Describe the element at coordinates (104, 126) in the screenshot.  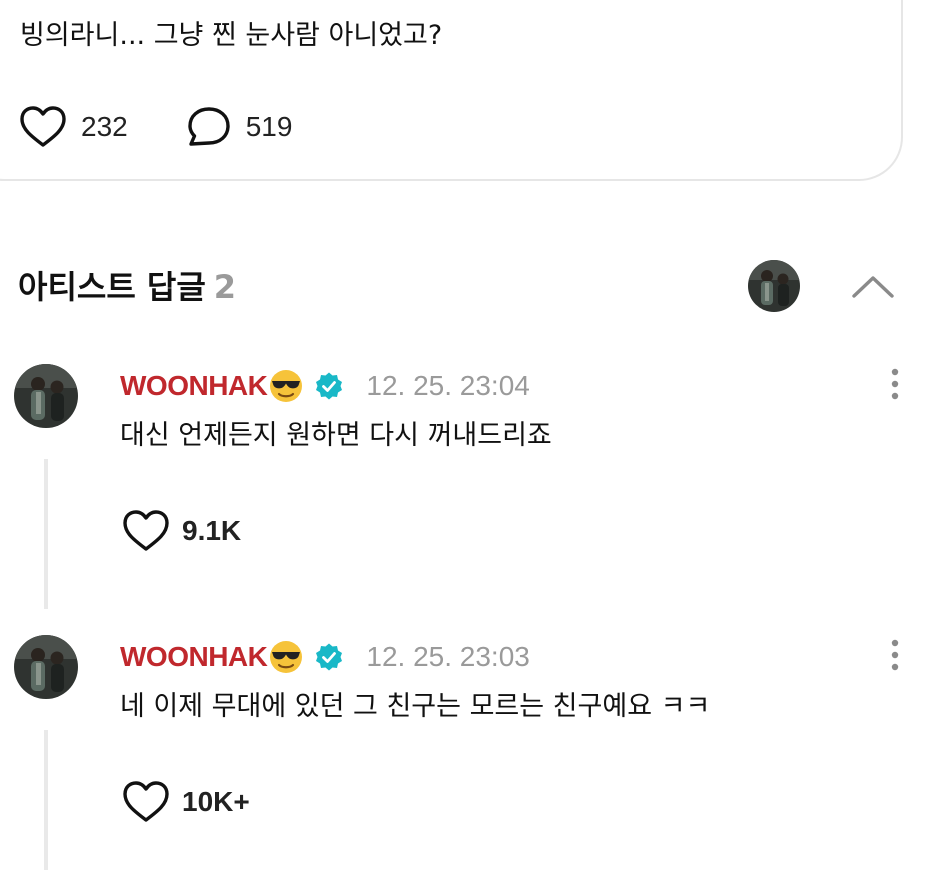
I see `post-like-count: 232` at that location.